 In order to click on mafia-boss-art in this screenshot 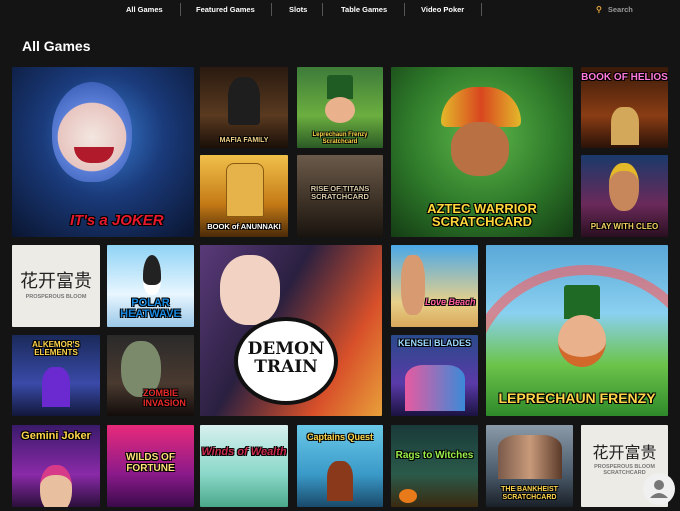, I will do `click(244, 101)`.